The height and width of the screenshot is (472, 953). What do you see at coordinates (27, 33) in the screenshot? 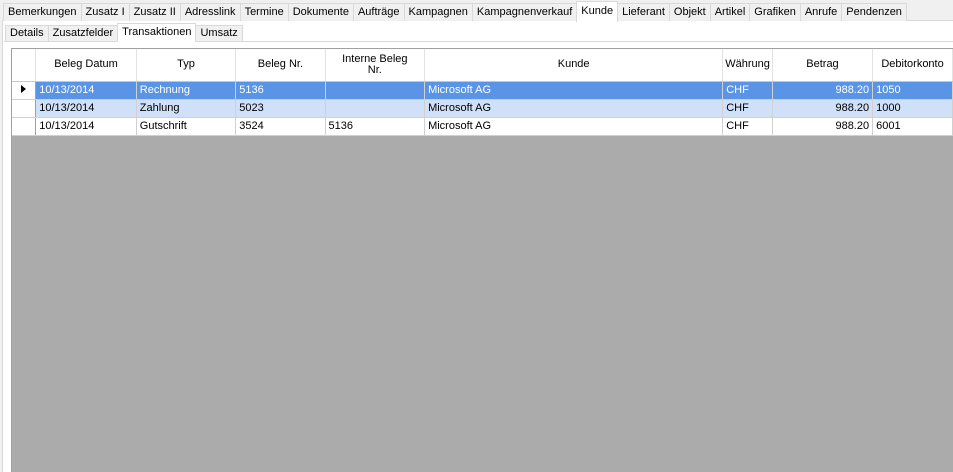
I see `tab-details: Details` at bounding box center [27, 33].